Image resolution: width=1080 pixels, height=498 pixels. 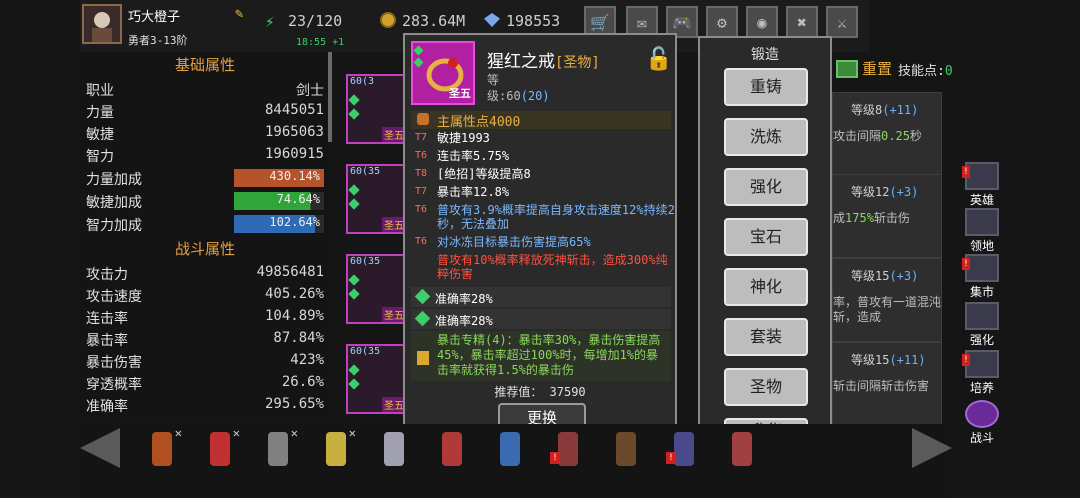 What do you see at coordinates (107, 341) in the screenshot?
I see `stat-label: 暴击率` at bounding box center [107, 341].